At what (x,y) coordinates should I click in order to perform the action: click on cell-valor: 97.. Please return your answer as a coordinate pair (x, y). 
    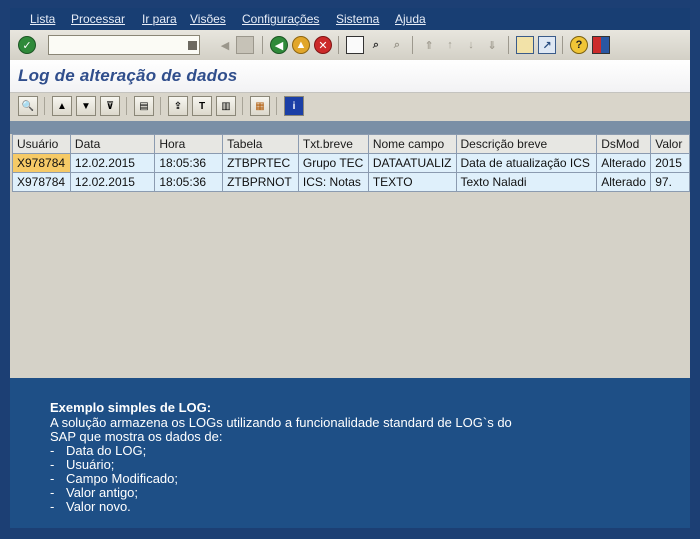
    Looking at the image, I should click on (670, 182).